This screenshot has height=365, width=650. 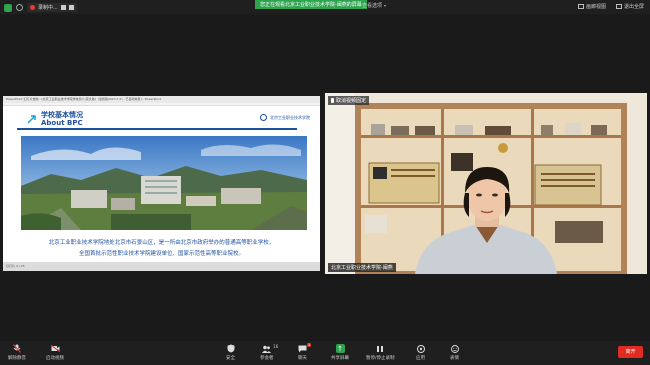 What do you see at coordinates (290, 117) in the screenshot?
I see `logo-text: 北京工业职业技术学院` at bounding box center [290, 117].